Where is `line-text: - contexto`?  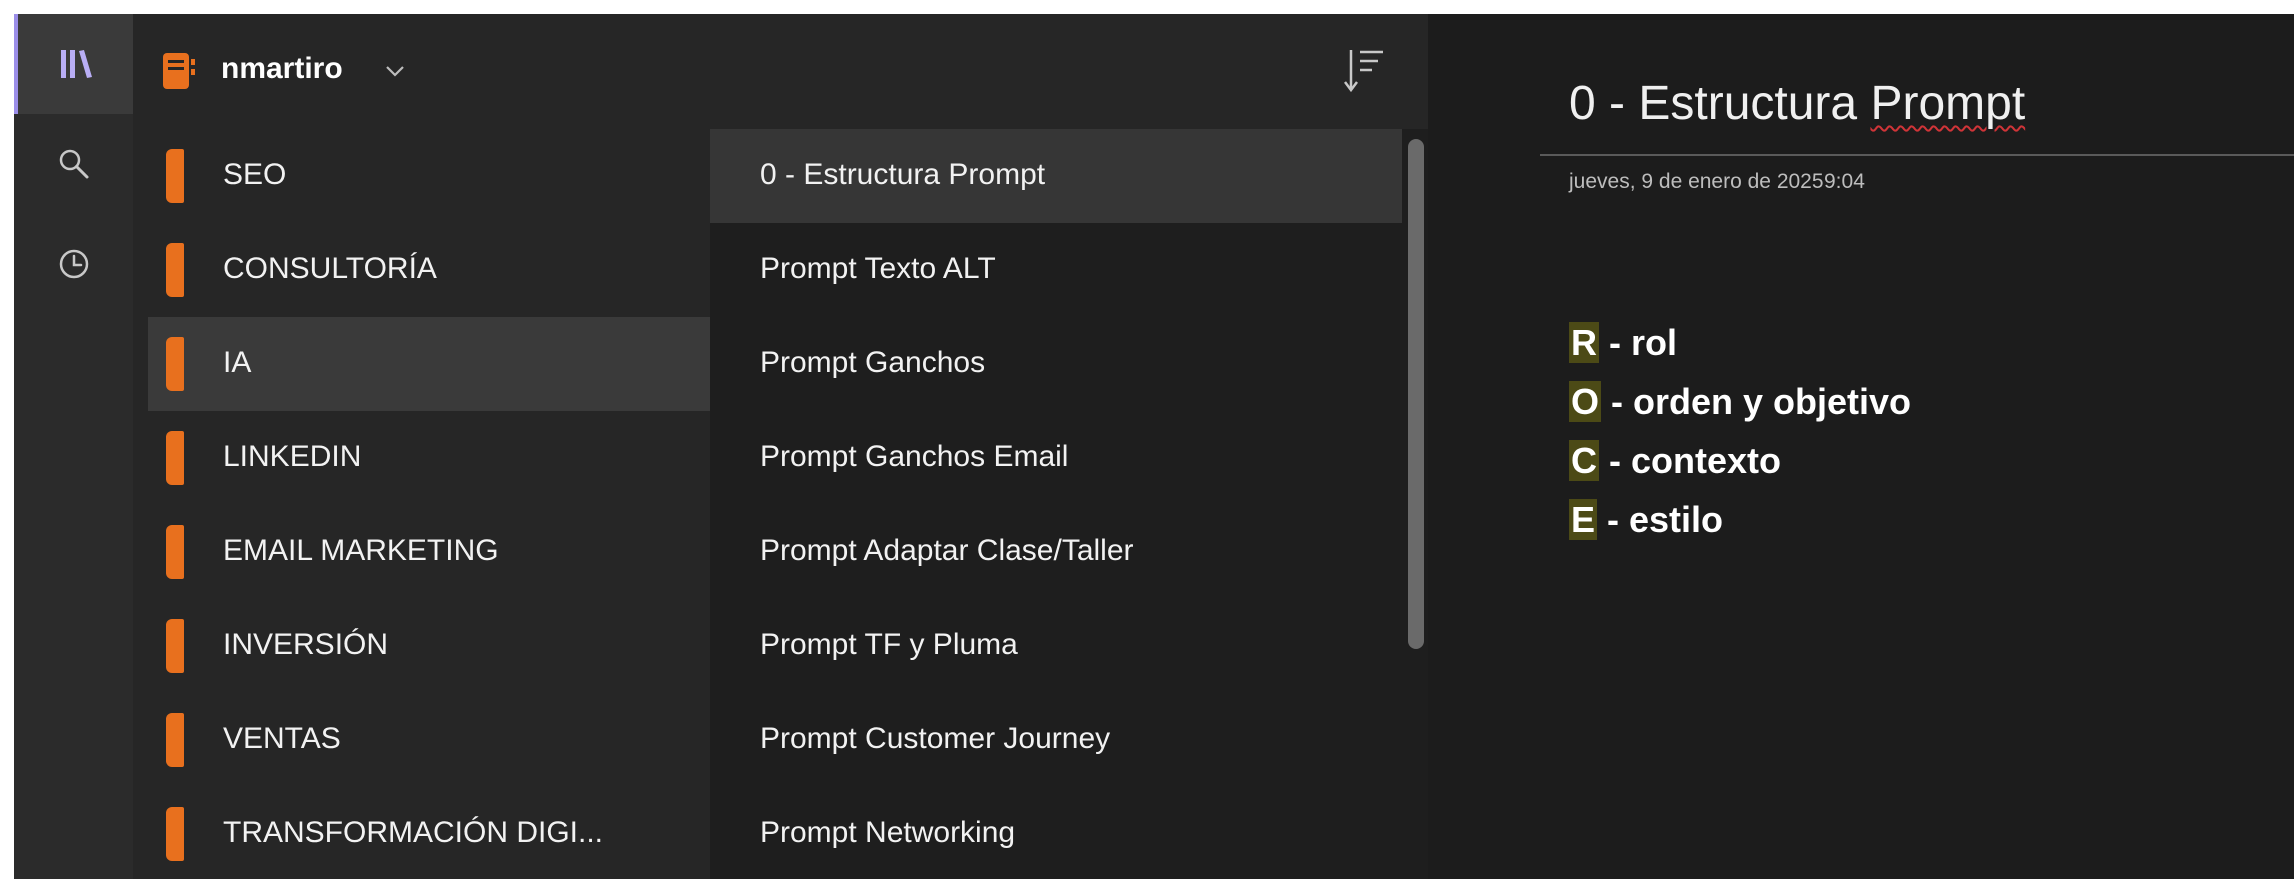 line-text: - contexto is located at coordinates (1690, 460).